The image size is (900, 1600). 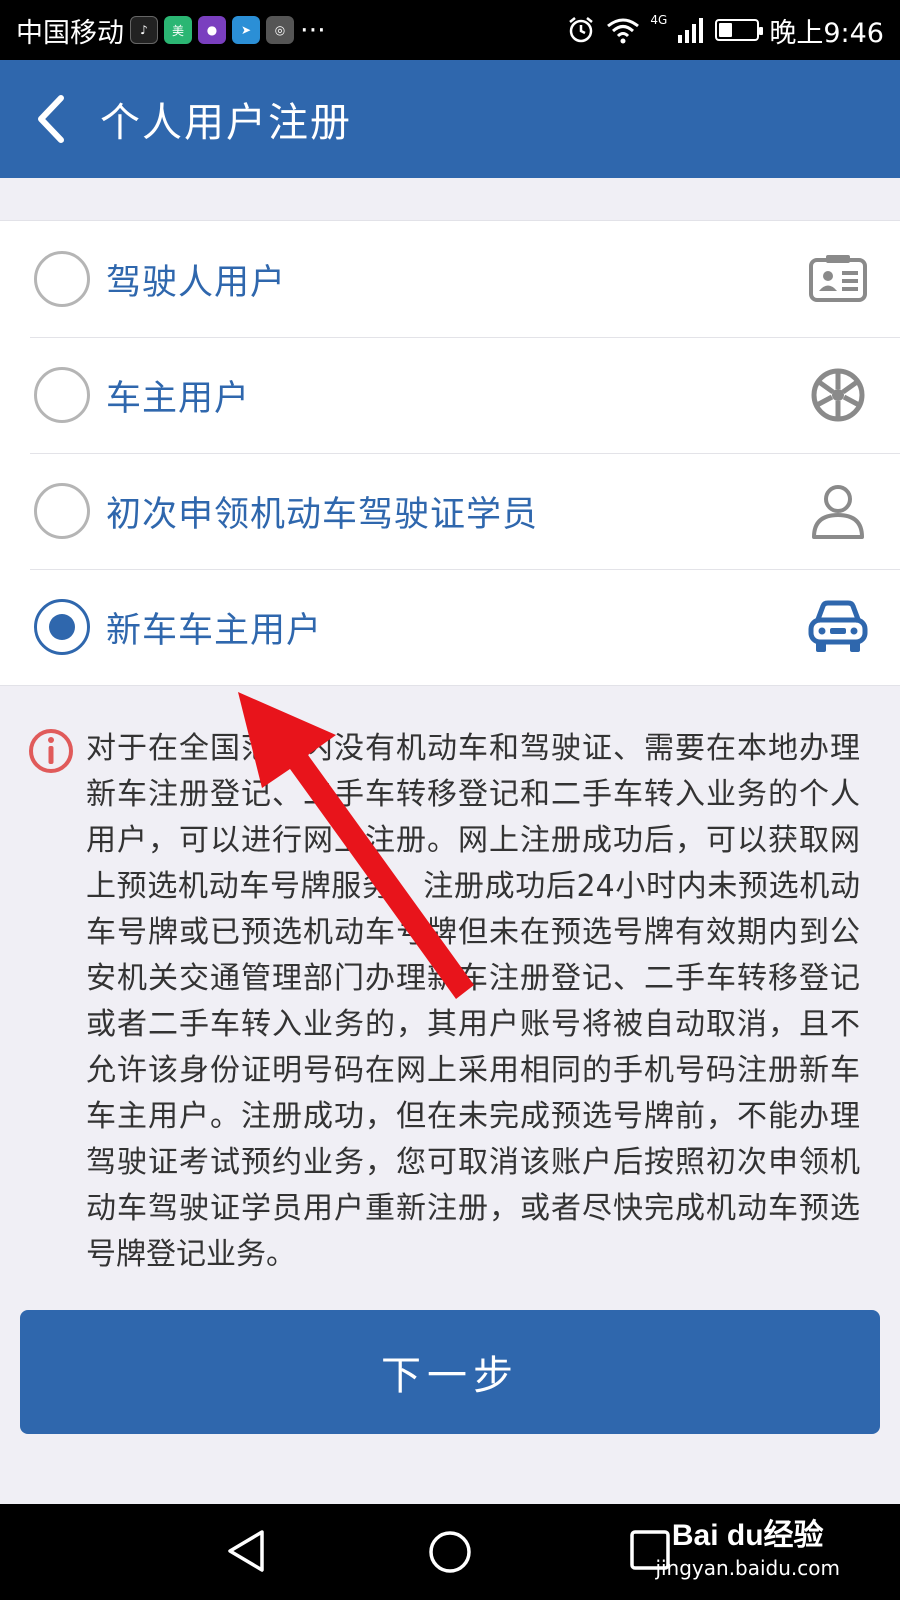 What do you see at coordinates (838, 627) in the screenshot?
I see `car-icon` at bounding box center [838, 627].